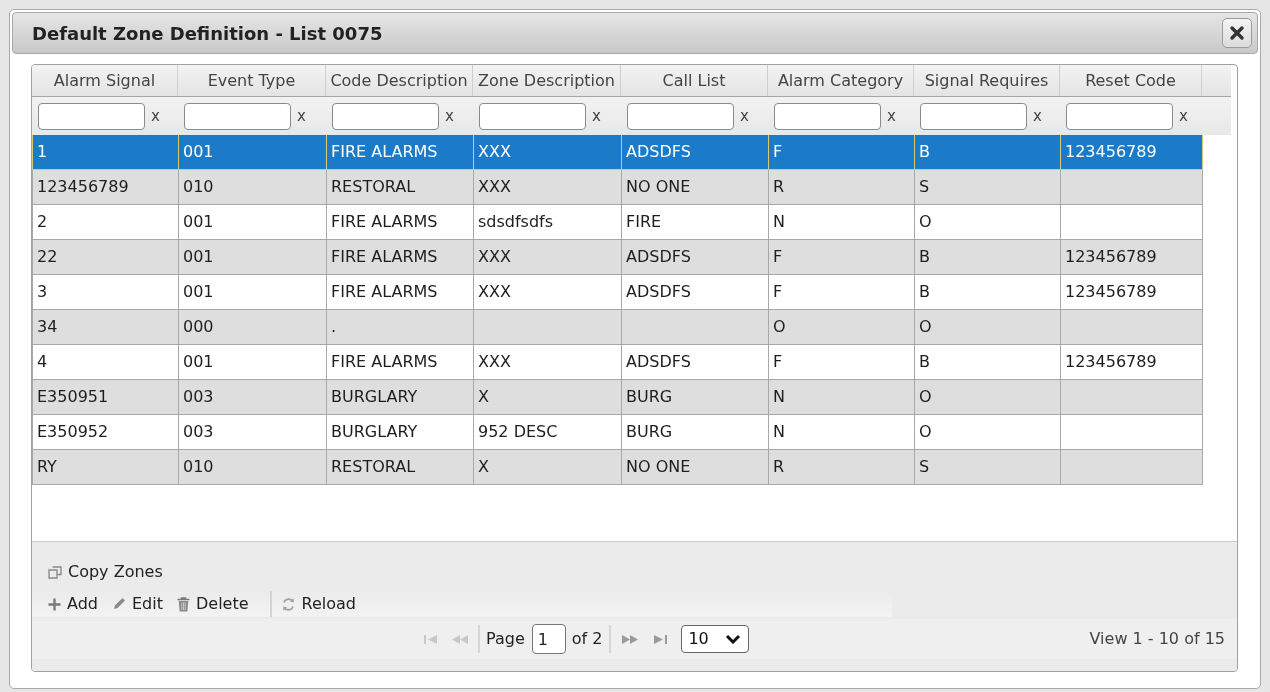  What do you see at coordinates (106, 257) in the screenshot?
I see `table-cell: 22` at bounding box center [106, 257].